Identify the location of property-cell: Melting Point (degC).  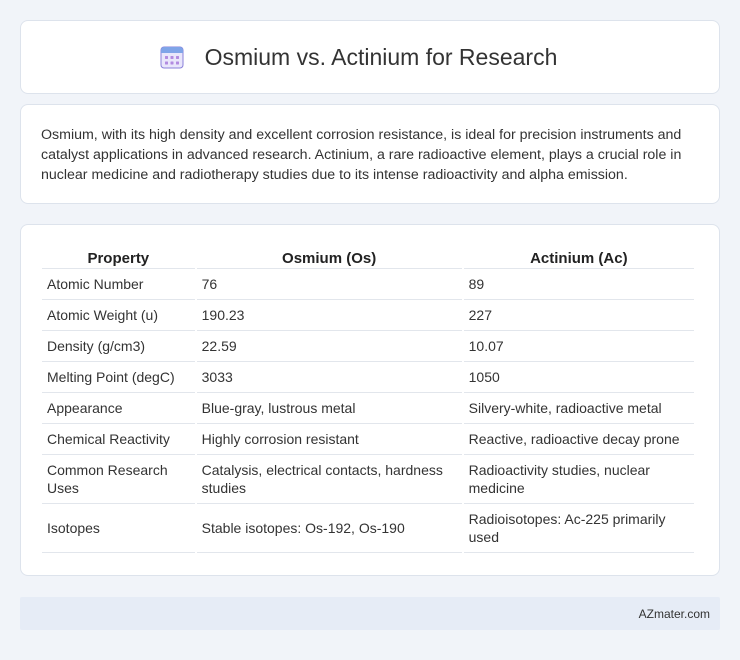
(118, 377).